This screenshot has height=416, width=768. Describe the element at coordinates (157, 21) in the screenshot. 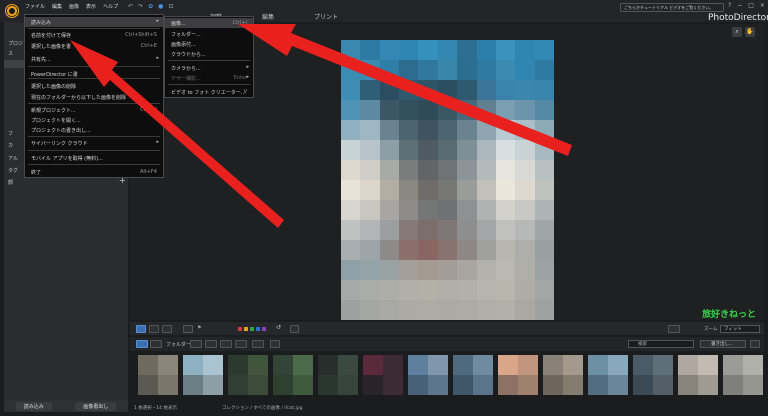

I see `submenu-arrow-icon: ▸` at that location.